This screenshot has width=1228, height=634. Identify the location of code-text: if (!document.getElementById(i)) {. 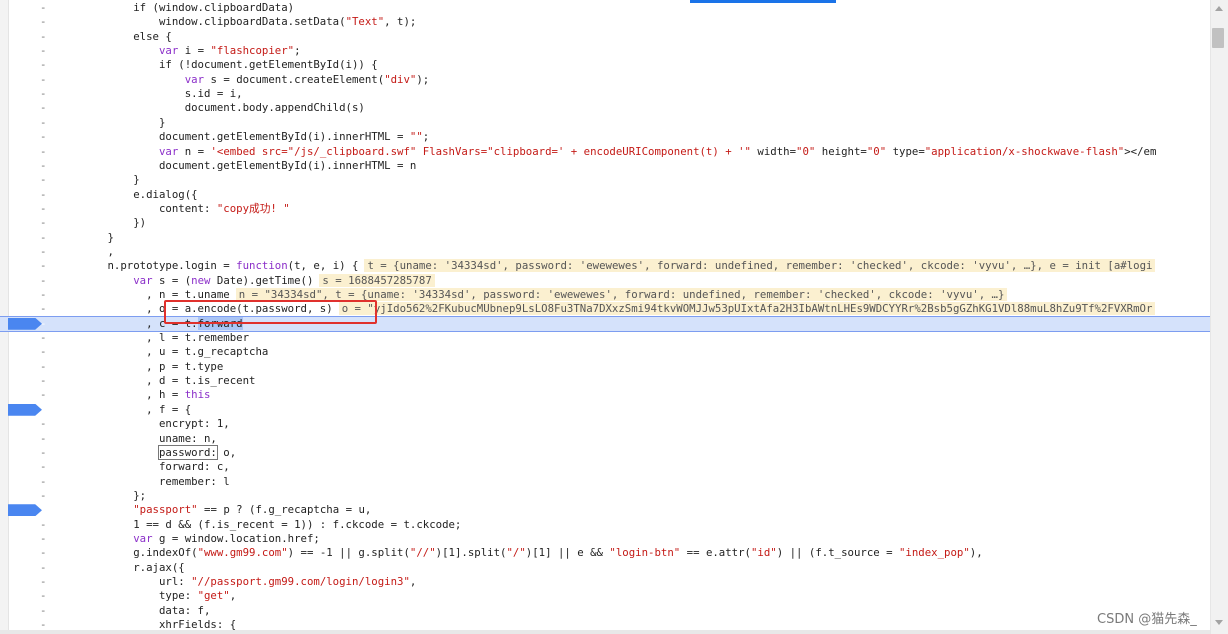
(217, 65).